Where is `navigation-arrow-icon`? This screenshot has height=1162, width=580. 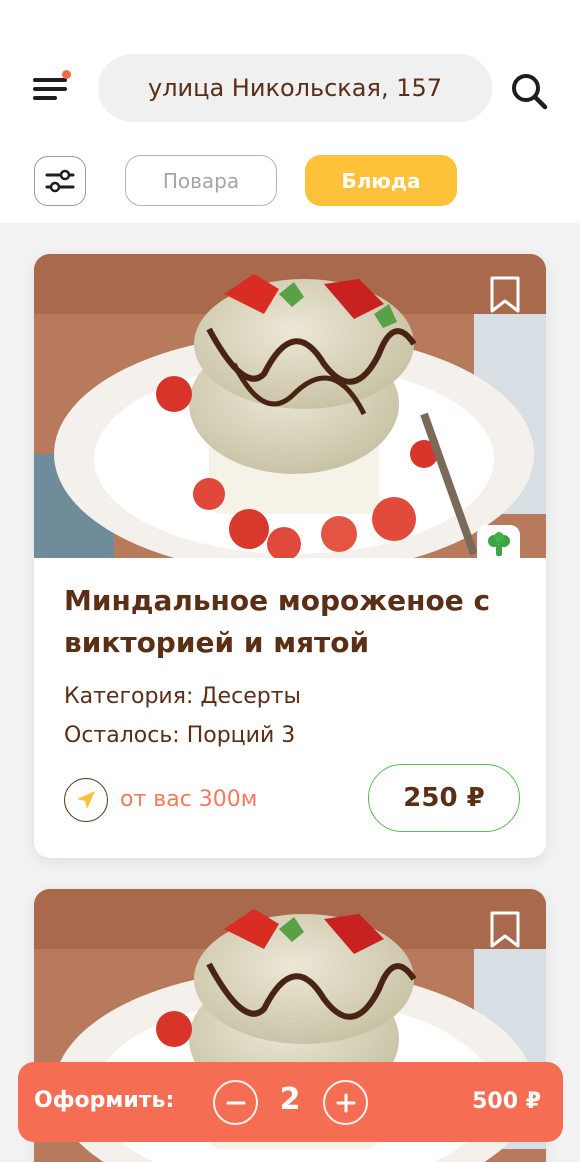 navigation-arrow-icon is located at coordinates (86, 800).